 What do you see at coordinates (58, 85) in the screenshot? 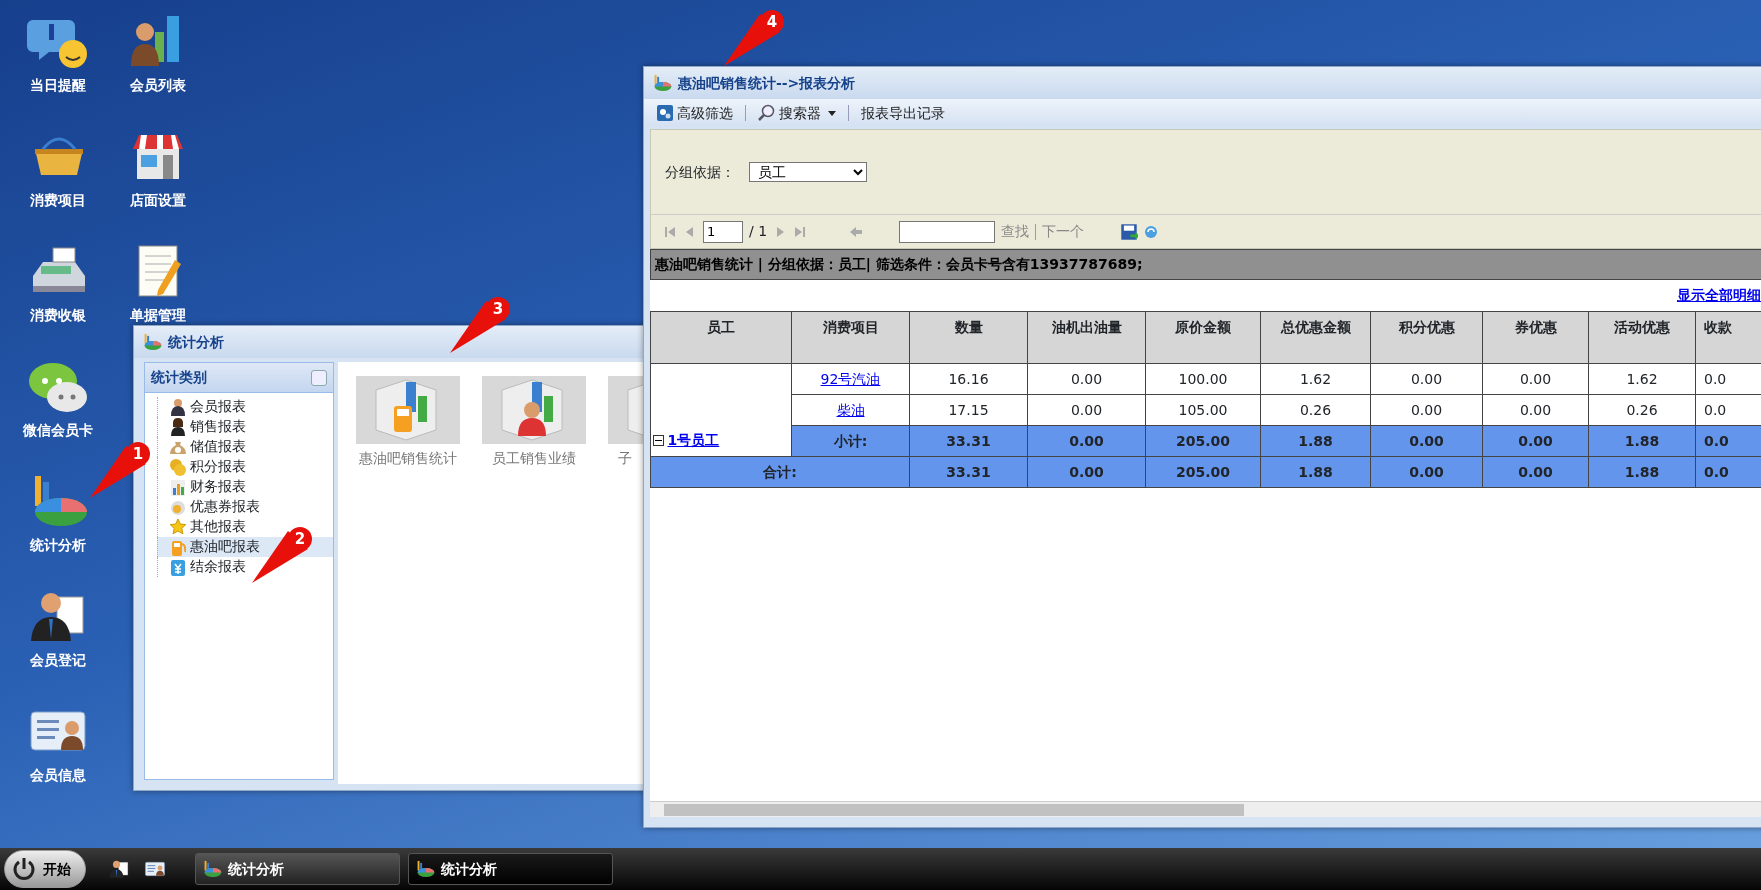
I see `desktop-icon-label: 当日提醒` at bounding box center [58, 85].